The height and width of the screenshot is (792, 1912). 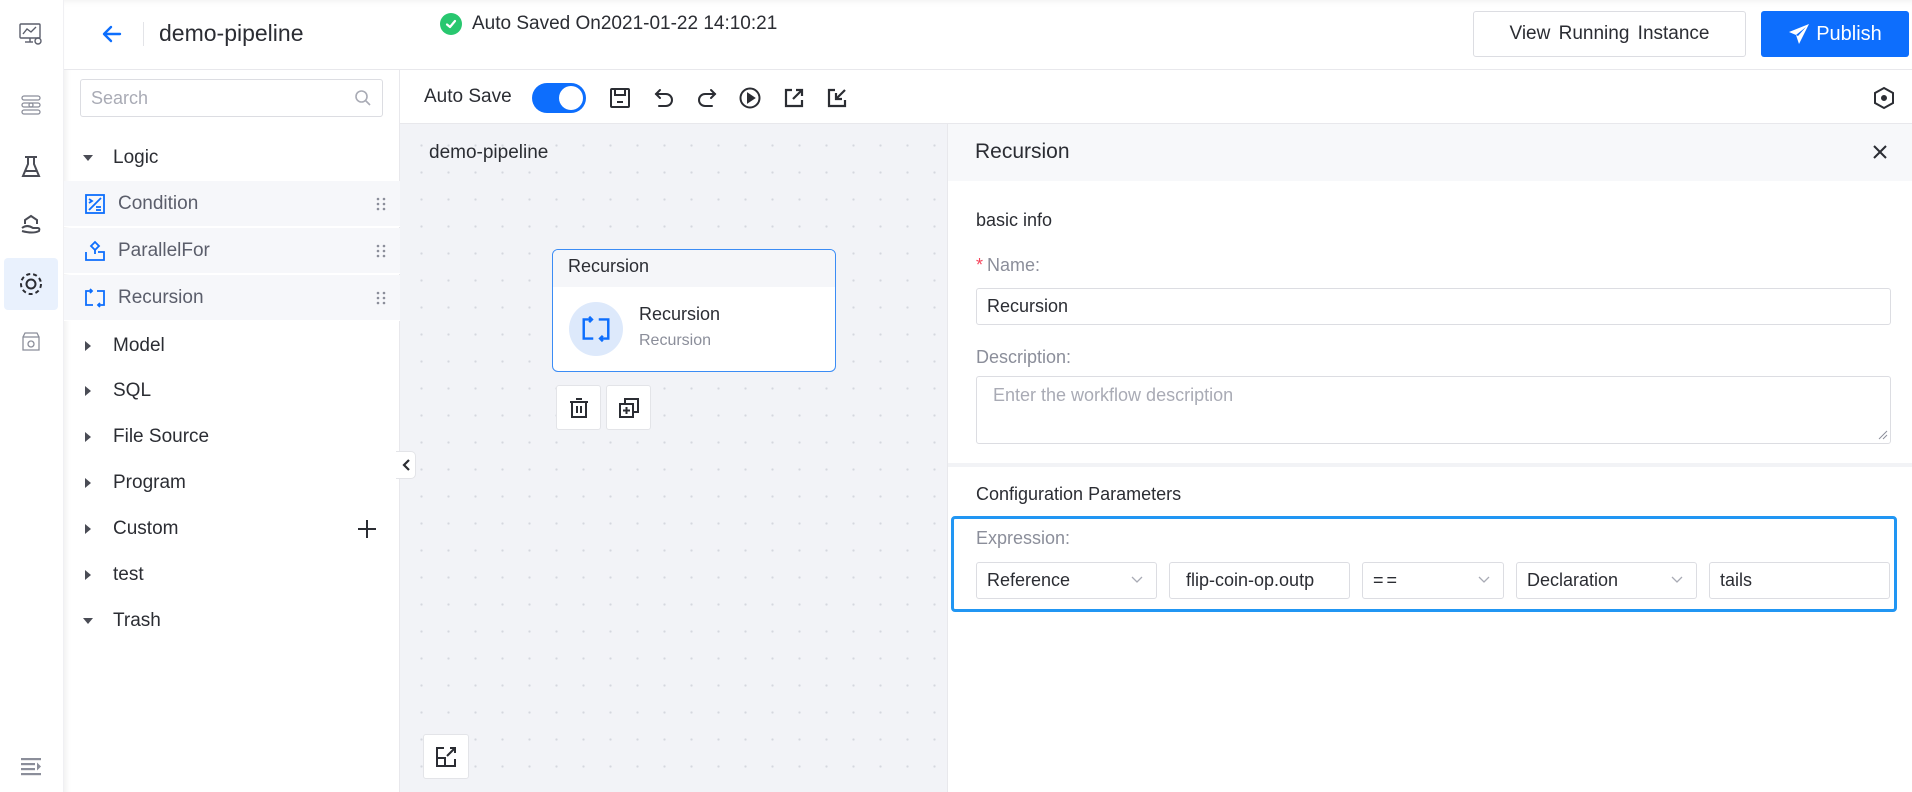 What do you see at coordinates (232, 529) in the screenshot?
I see `tree-group-custom: Custom` at bounding box center [232, 529].